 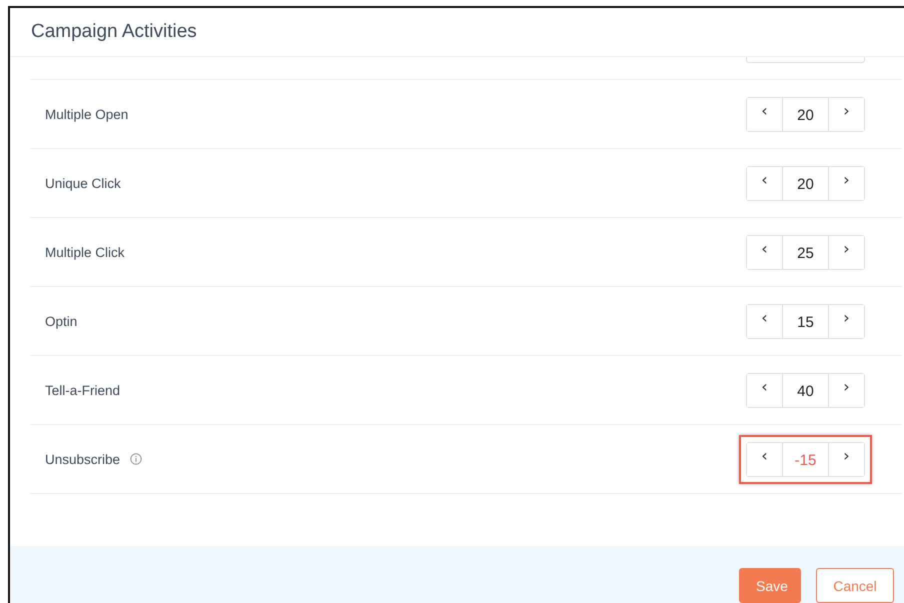 What do you see at coordinates (805, 252) in the screenshot?
I see `number-stepper: ‹ 25 ›` at bounding box center [805, 252].